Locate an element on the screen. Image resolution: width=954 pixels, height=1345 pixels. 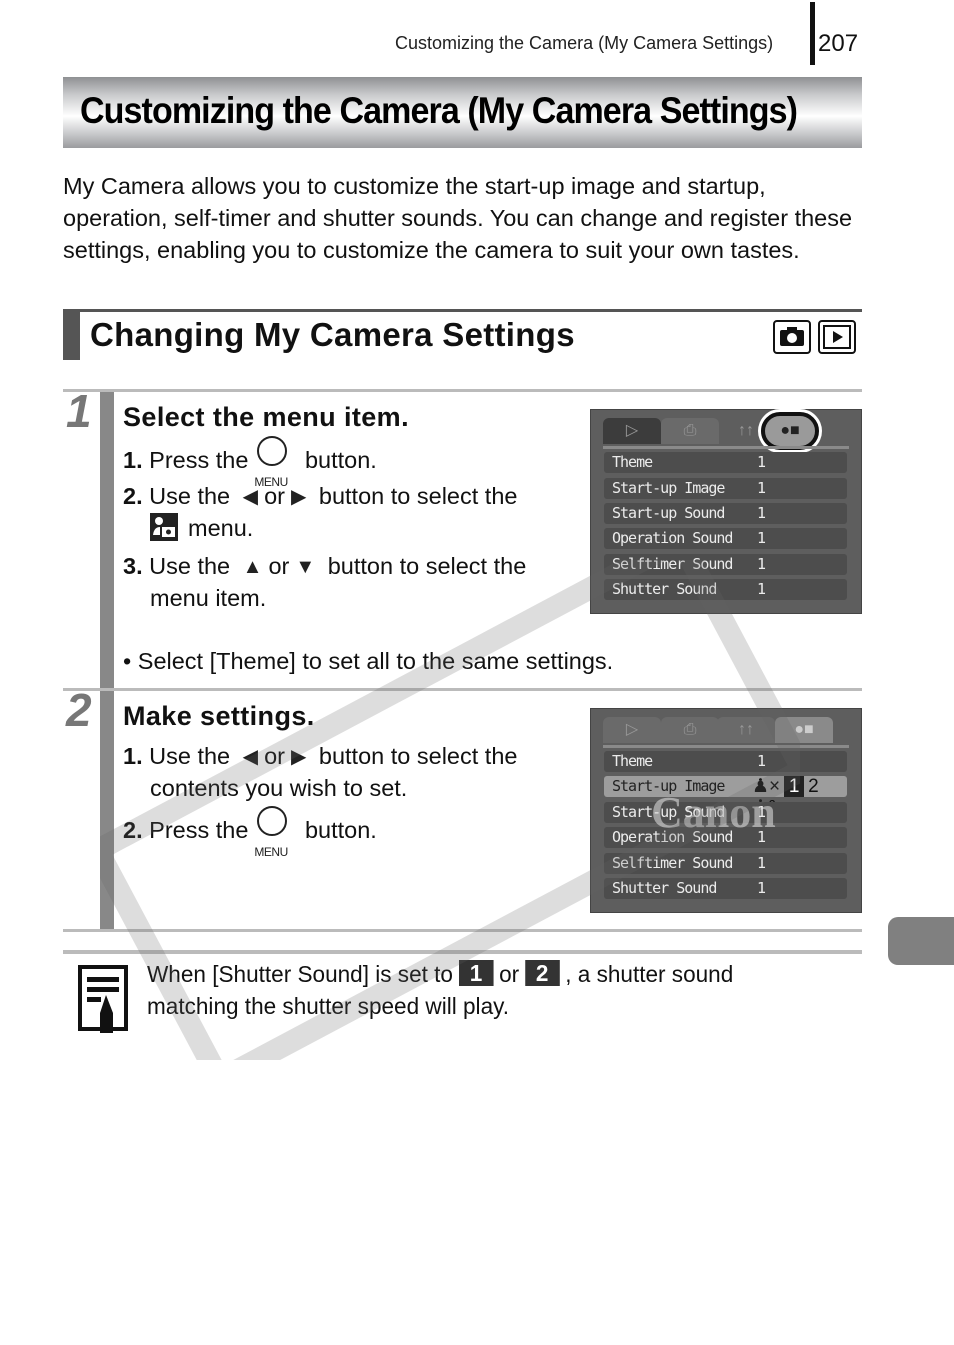
step-1-item-2-cont: menu. is located at coordinates (201, 528).